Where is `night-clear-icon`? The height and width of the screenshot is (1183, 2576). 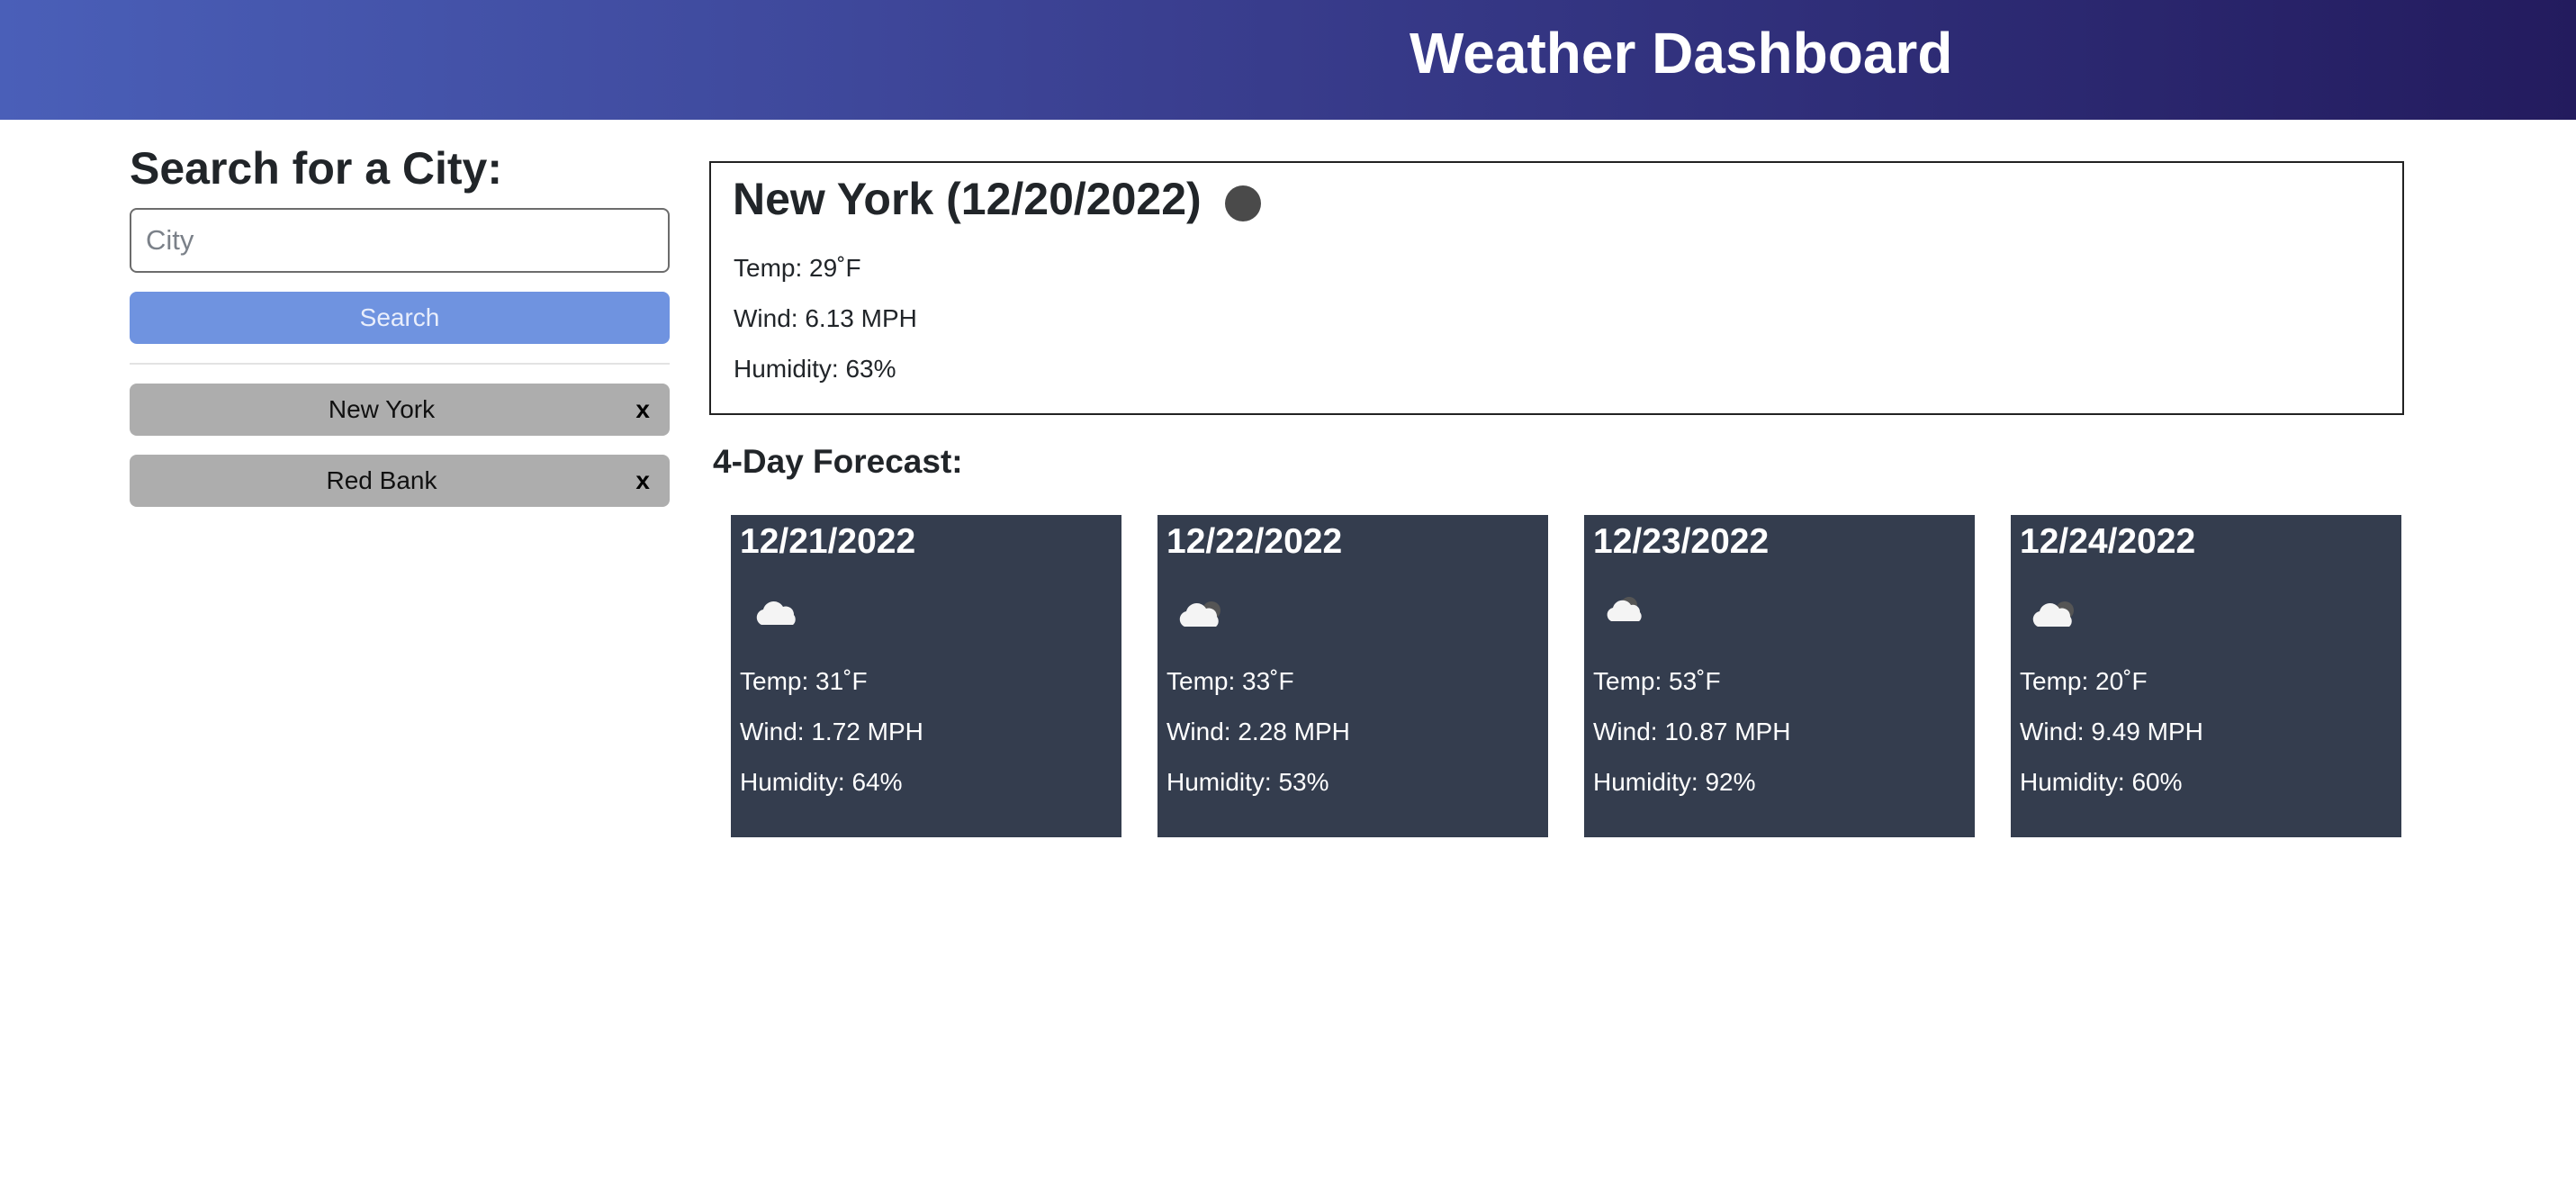
night-clear-icon is located at coordinates (1242, 203).